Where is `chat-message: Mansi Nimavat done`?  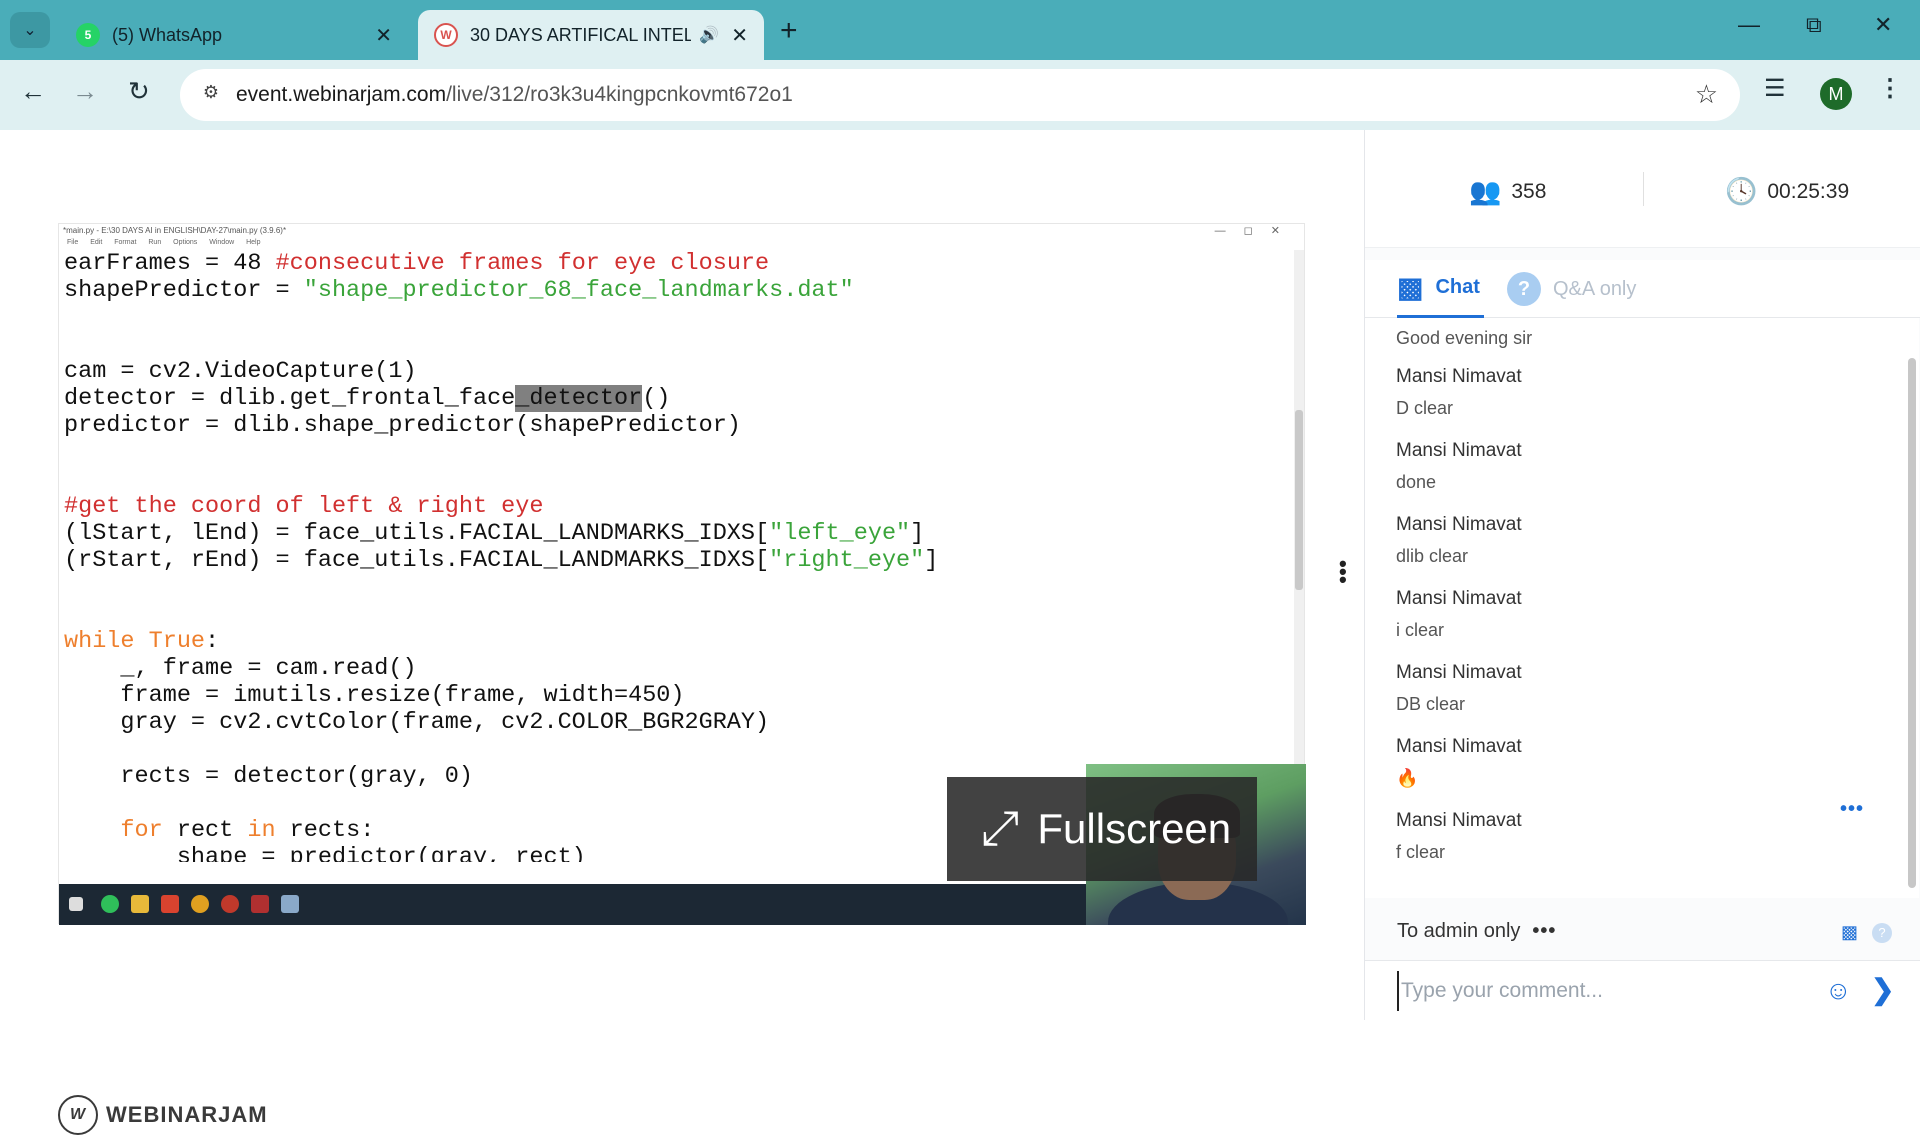 chat-message: Mansi Nimavat done is located at coordinates (1459, 466).